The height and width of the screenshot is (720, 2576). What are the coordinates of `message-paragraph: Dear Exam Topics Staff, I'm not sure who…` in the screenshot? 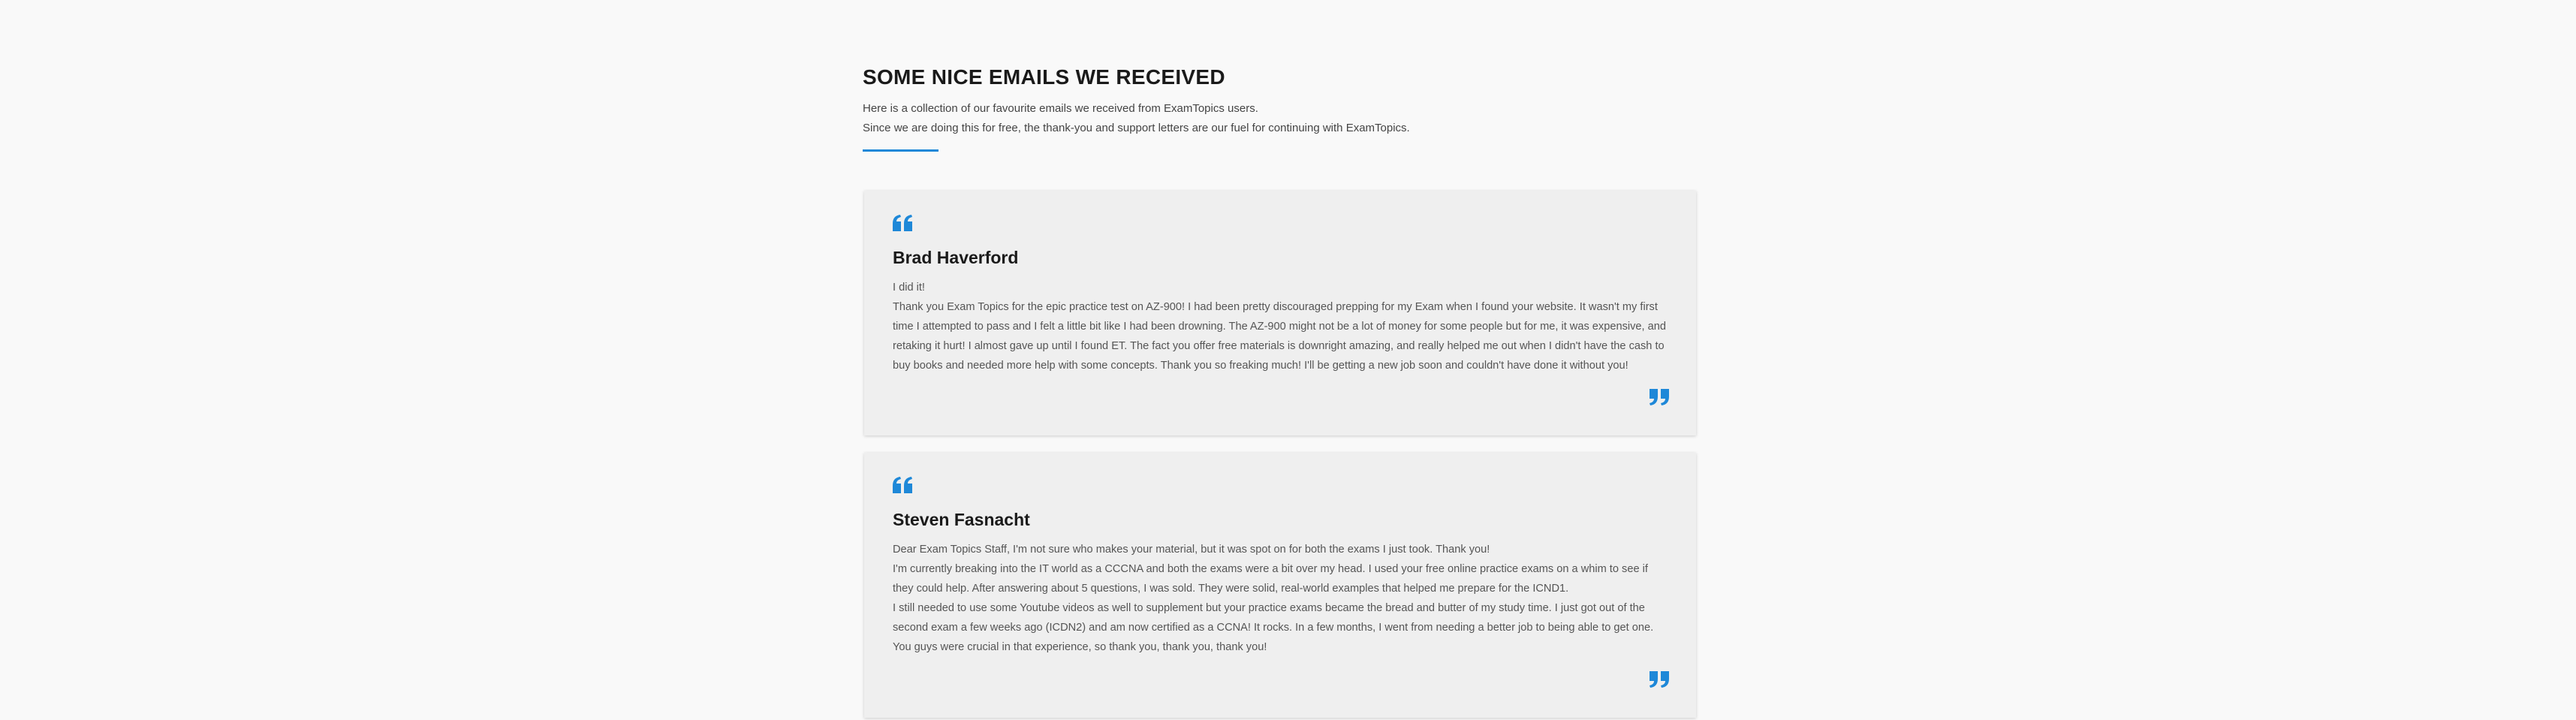 It's located at (1191, 550).